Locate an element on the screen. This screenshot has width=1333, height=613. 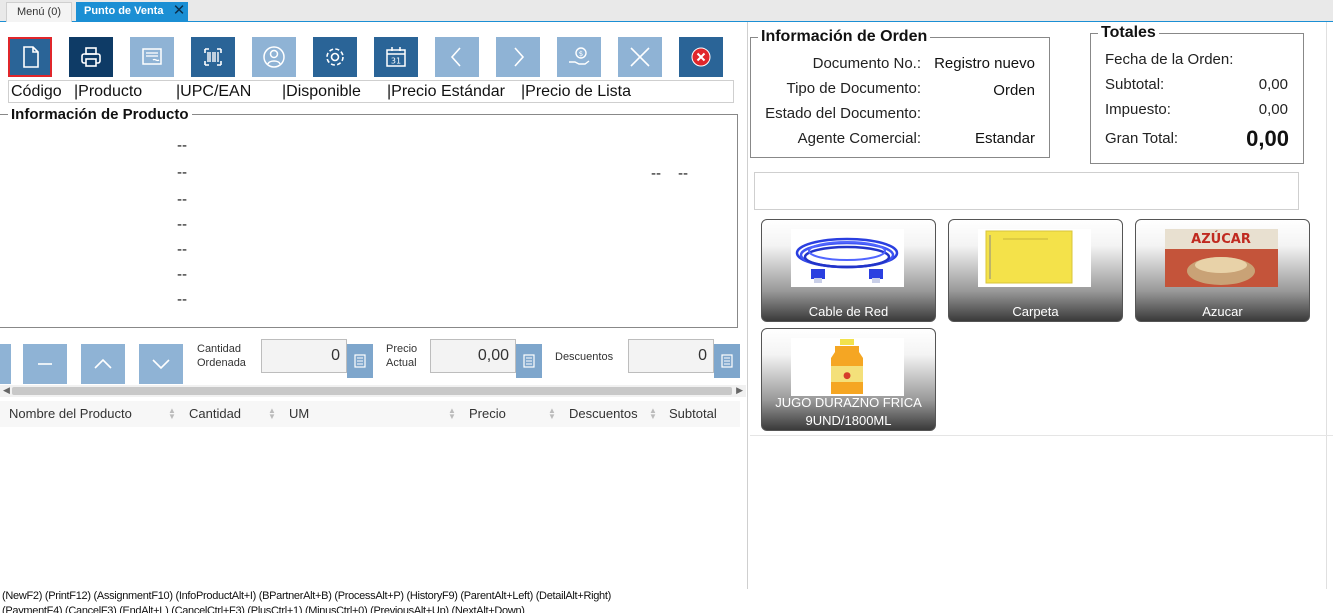
tab-punto-de-venta: Punto de Venta ✕ is located at coordinates (132, 12).